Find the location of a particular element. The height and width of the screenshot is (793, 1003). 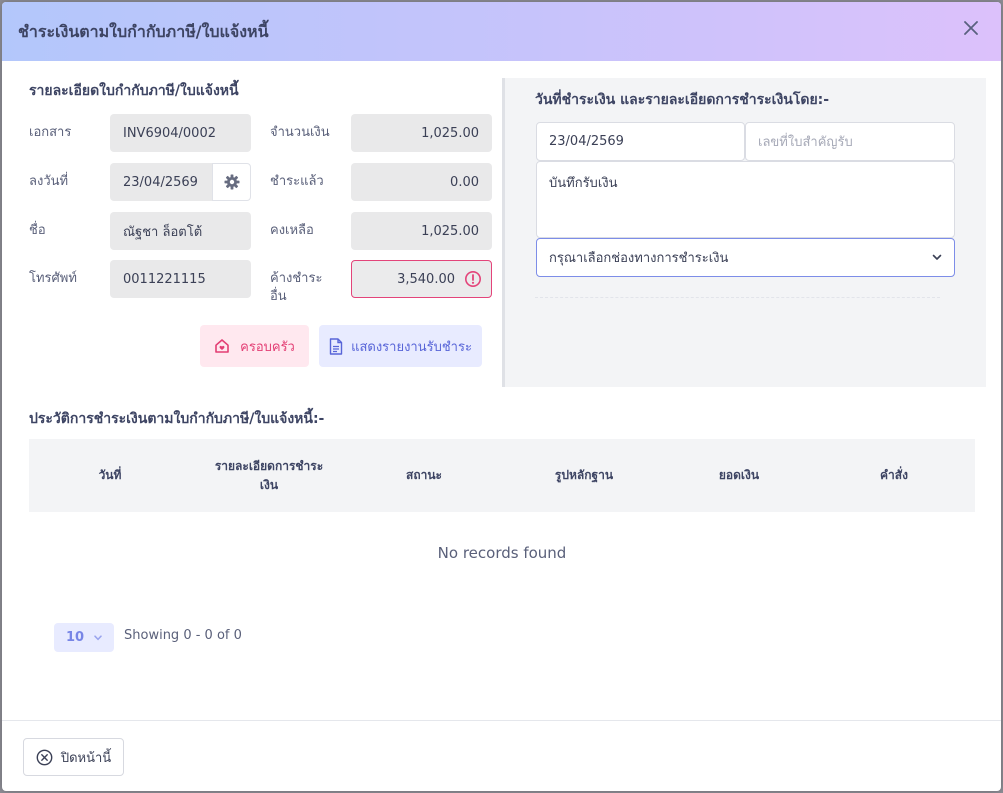

payment-channel-select: กรุณาเลือกช่องทางการชำระเงิน is located at coordinates (745, 257).